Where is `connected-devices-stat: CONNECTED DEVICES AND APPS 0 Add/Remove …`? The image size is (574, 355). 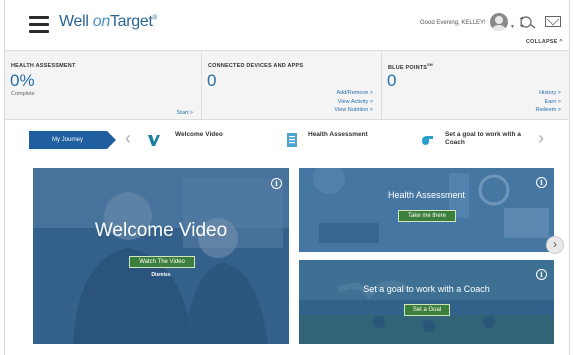
connected-devices-stat: CONNECTED DEVICES AND APPS 0 Add/Remove … is located at coordinates (291, 85).